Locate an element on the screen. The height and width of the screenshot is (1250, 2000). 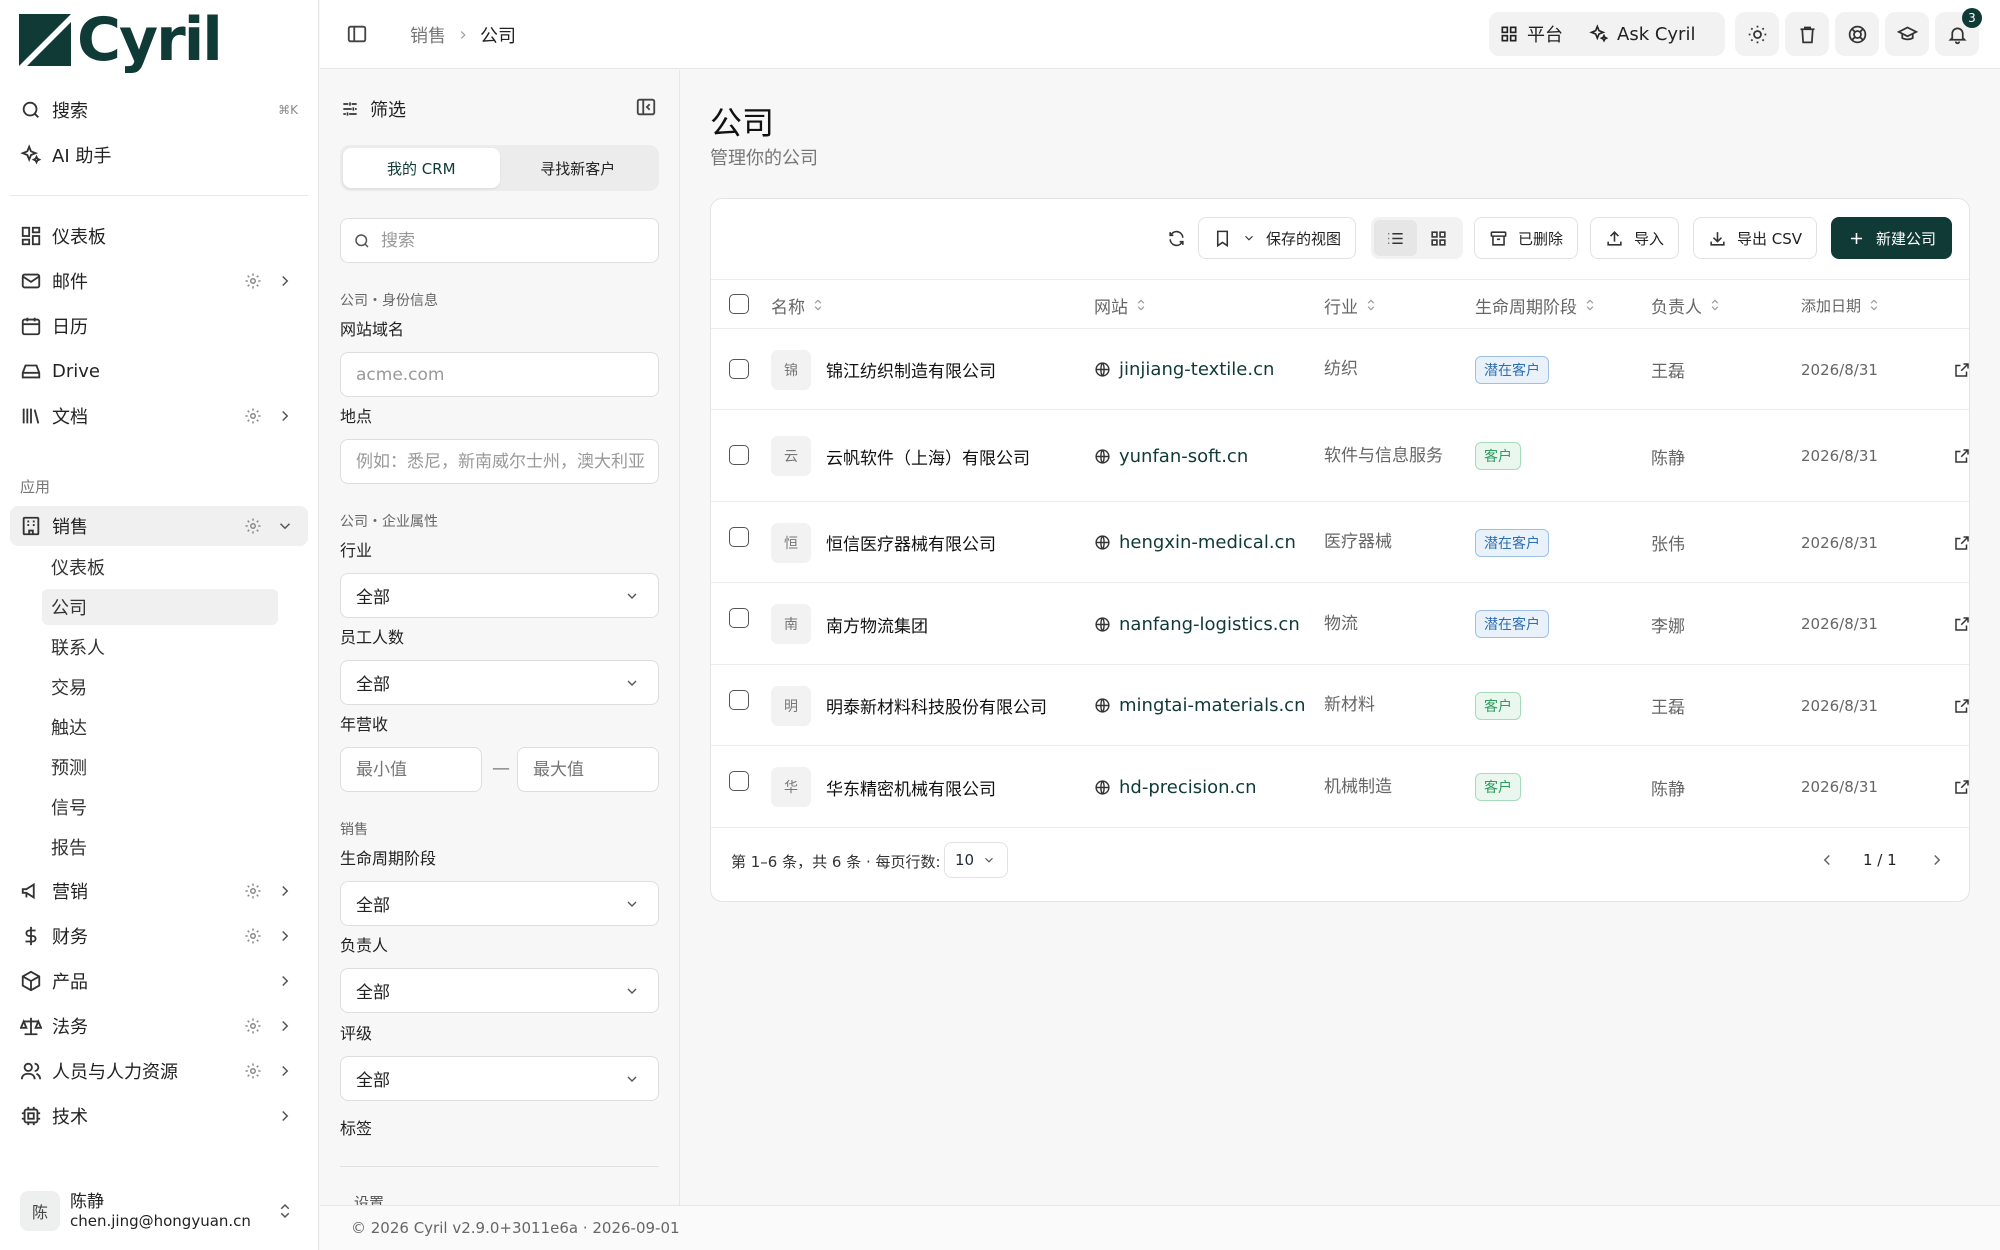
nav-item-drive: Drive is located at coordinates (159, 371).